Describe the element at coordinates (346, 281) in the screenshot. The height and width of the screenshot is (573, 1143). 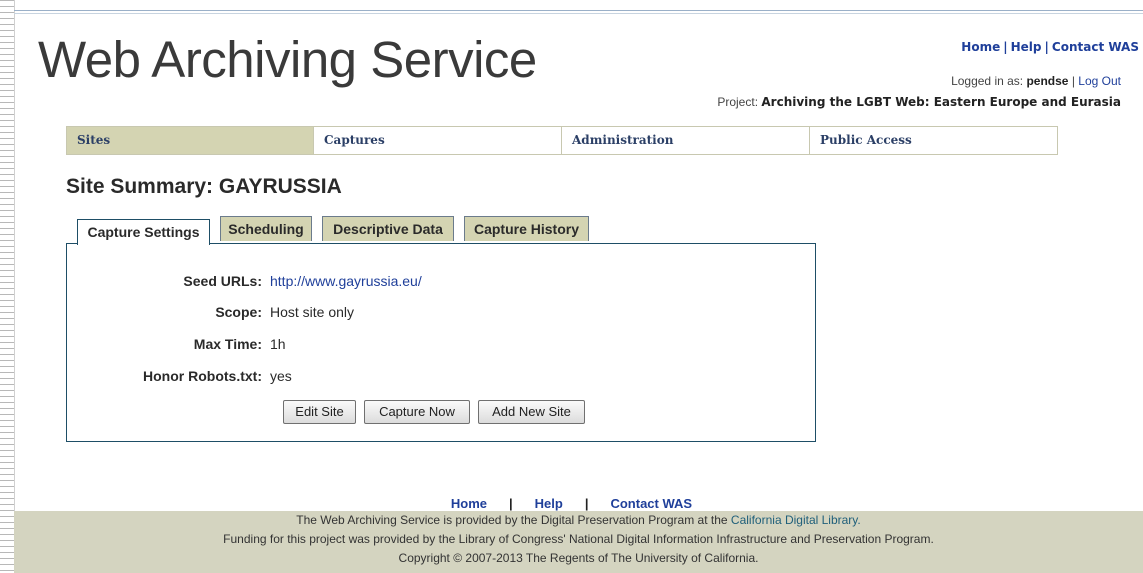
I see `seed-url-link: http://www.gayrussia.eu/` at that location.